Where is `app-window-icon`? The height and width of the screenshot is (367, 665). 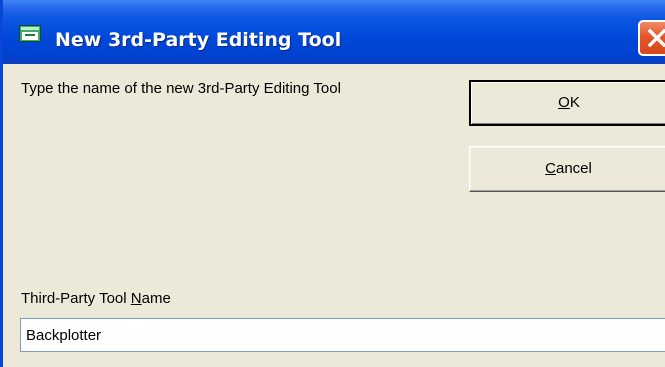 app-window-icon is located at coordinates (30, 33).